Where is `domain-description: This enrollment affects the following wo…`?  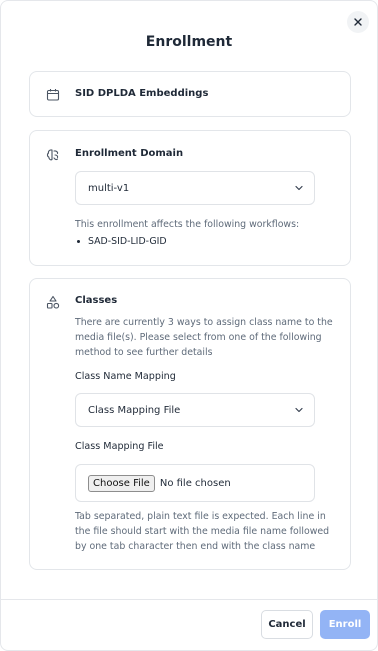 domain-description: This enrollment affects the following wo… is located at coordinates (187, 224).